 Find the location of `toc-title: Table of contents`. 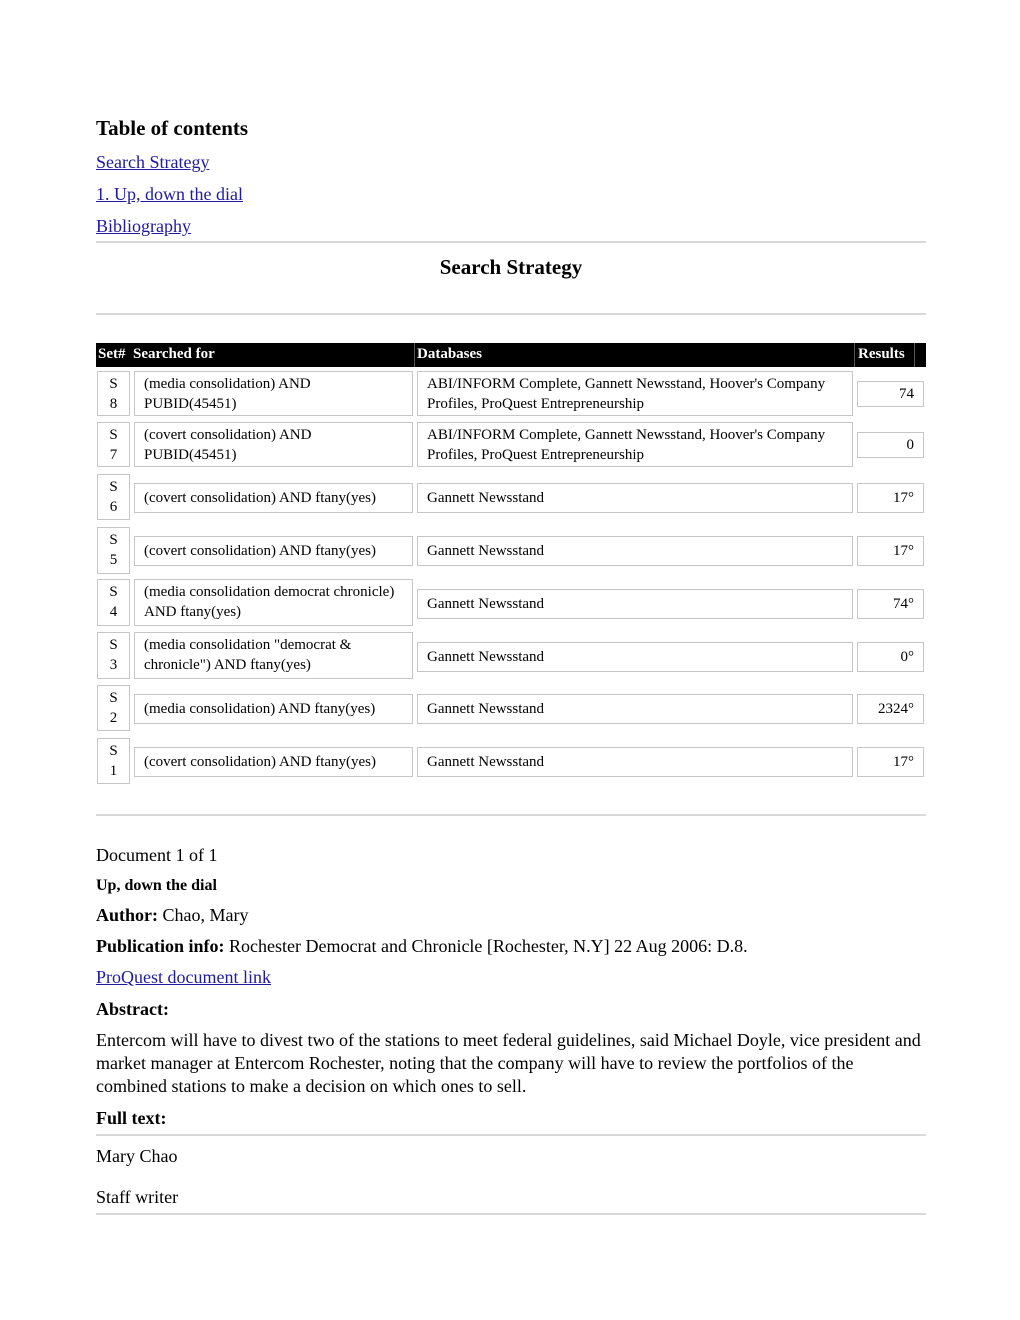

toc-title: Table of contents is located at coordinates (172, 128).